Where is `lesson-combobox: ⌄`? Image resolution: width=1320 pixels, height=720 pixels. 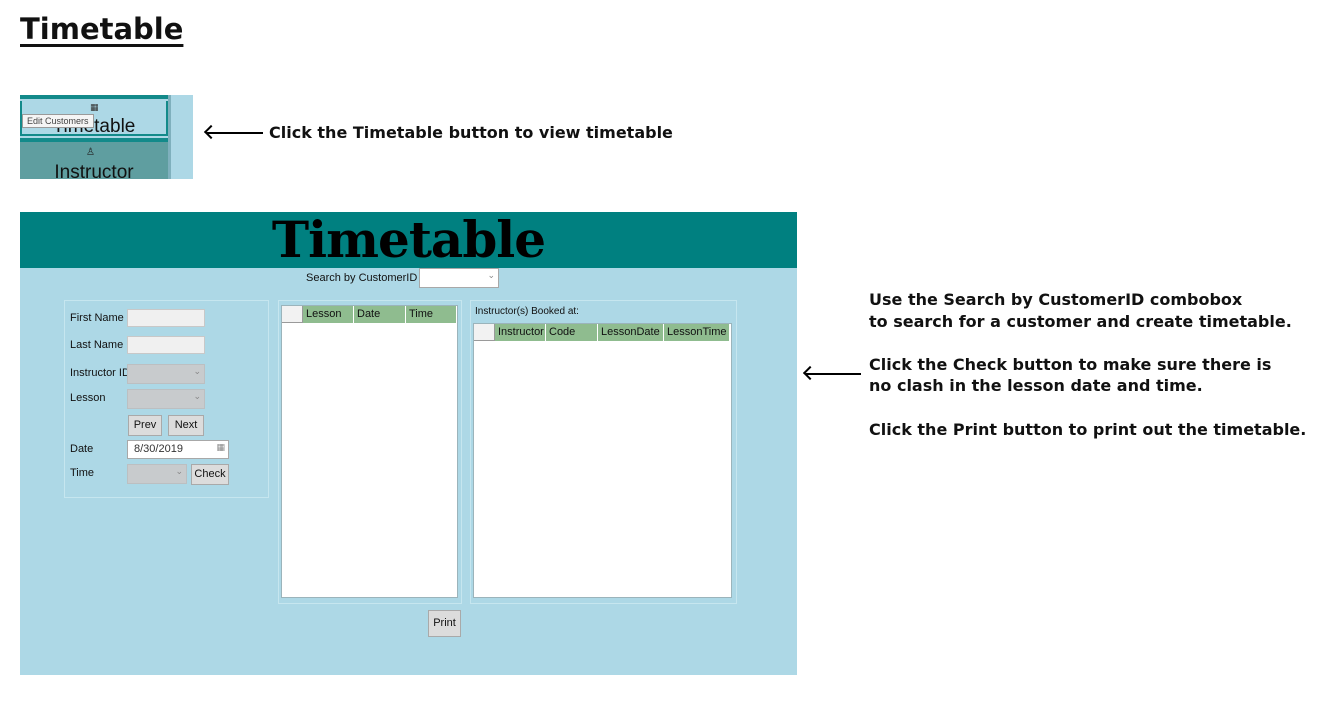 lesson-combobox: ⌄ is located at coordinates (166, 399).